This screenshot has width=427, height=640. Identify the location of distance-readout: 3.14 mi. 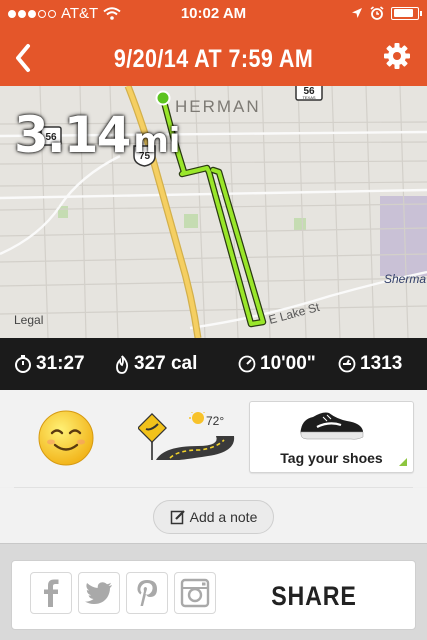
(97, 135).